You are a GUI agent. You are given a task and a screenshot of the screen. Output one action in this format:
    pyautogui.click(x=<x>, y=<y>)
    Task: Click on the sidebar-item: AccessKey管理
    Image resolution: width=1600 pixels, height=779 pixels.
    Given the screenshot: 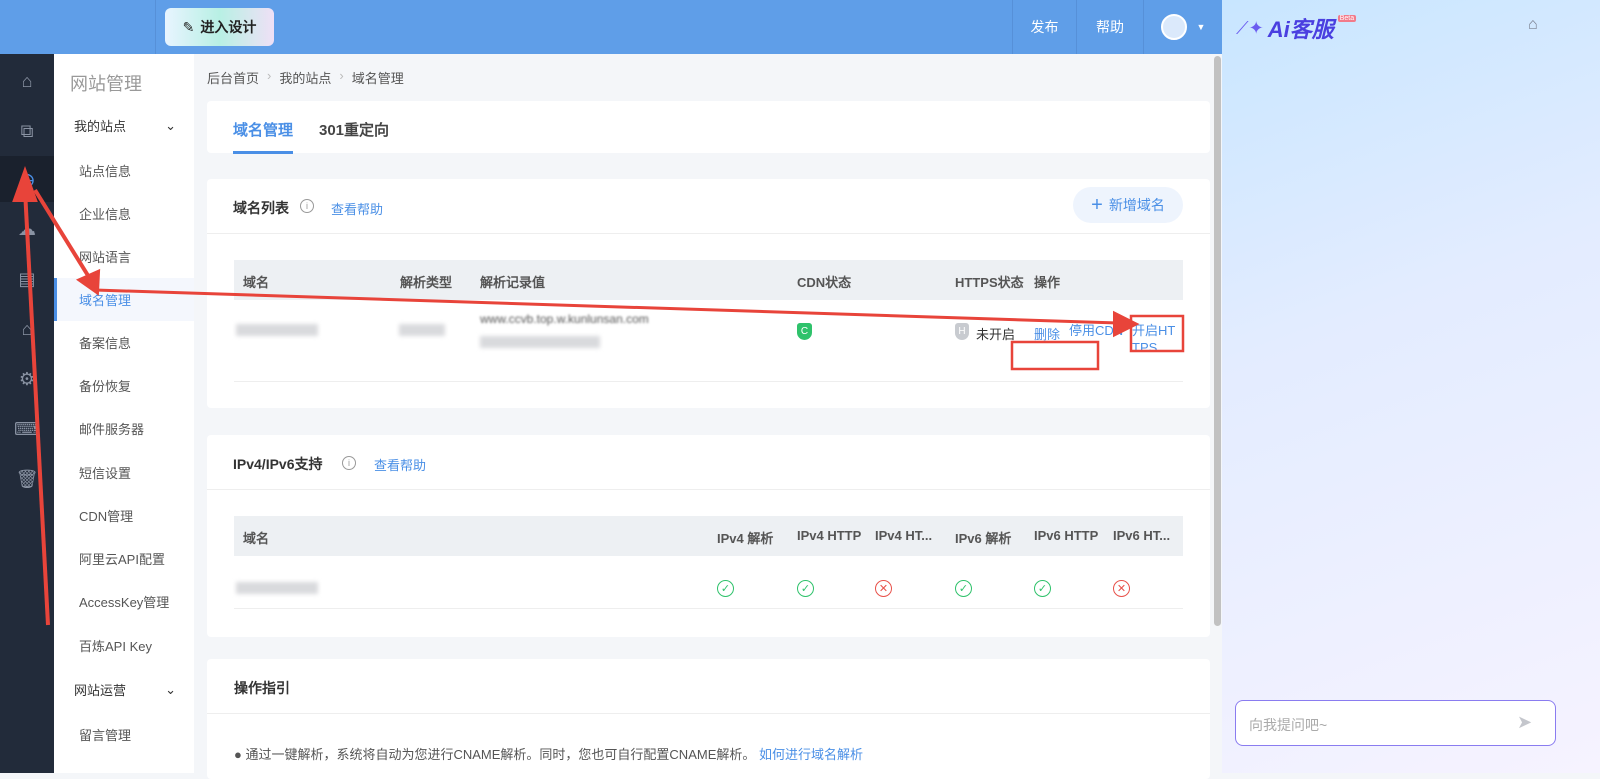 What is the action you would take?
    pyautogui.click(x=124, y=601)
    